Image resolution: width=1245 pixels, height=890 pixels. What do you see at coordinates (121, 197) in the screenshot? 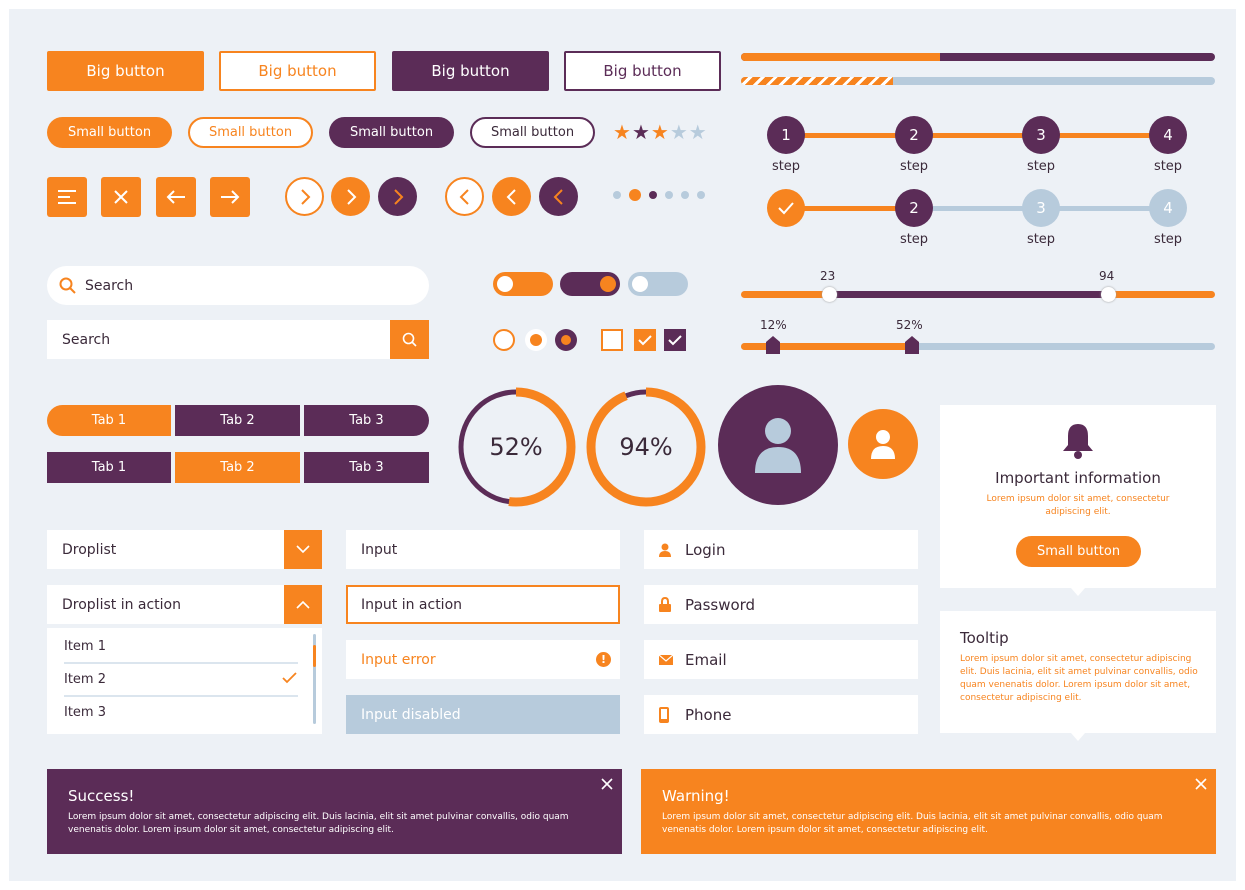
I see `close-button` at bounding box center [121, 197].